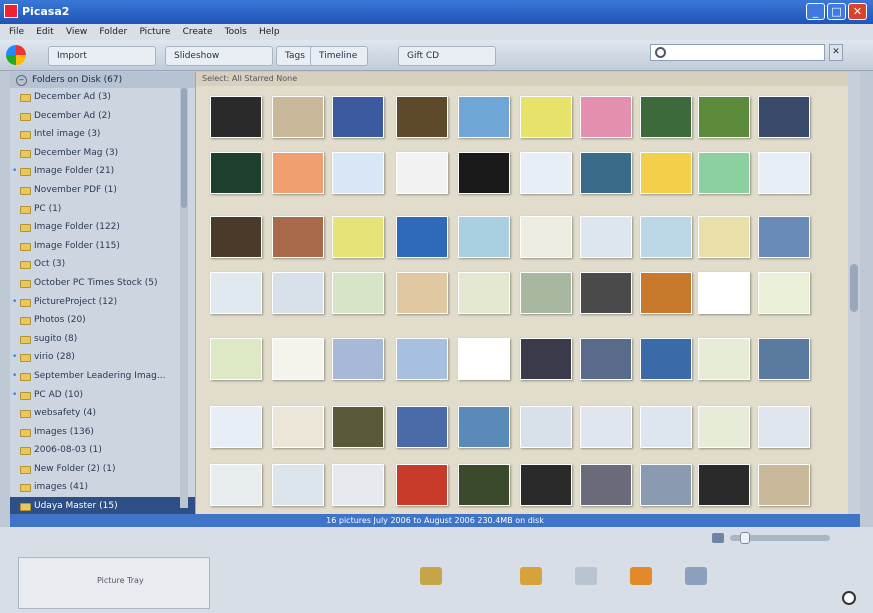 The image size is (873, 613). Describe the element at coordinates (102, 56) in the screenshot. I see `import-button: Import` at that location.